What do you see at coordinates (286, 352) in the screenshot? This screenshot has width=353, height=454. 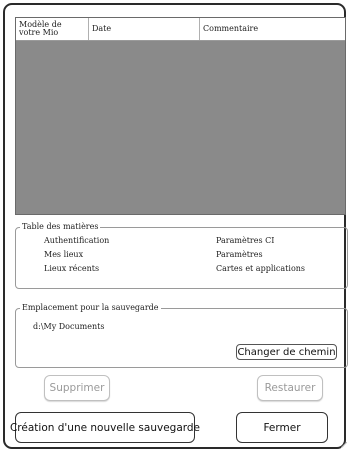 I see `change-path-button: Changer de chemin` at bounding box center [286, 352].